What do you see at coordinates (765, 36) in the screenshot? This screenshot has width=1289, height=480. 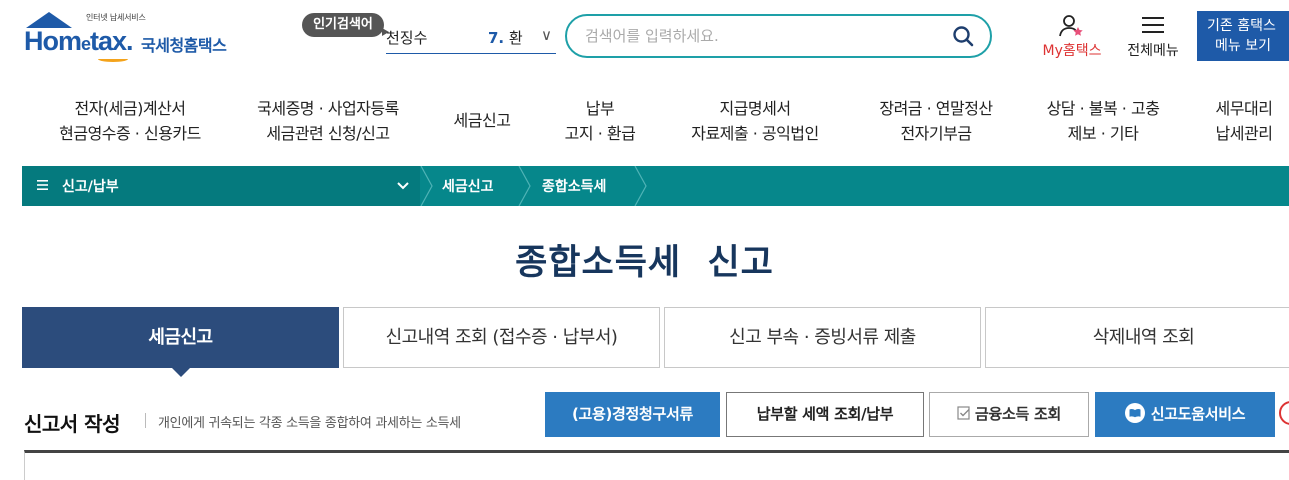 I see `search-input` at bounding box center [765, 36].